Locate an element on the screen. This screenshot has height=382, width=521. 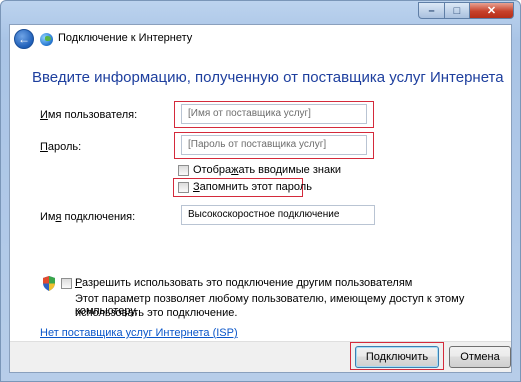
nav-bar: ← Подключение к Интернету is located at coordinates (260, 39).